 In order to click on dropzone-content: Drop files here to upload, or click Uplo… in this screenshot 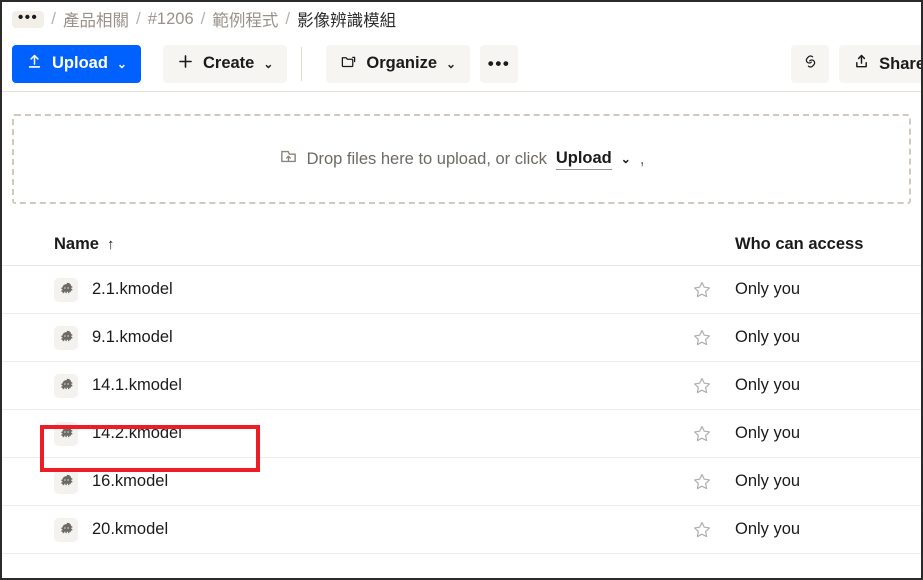, I will do `click(462, 159)`.